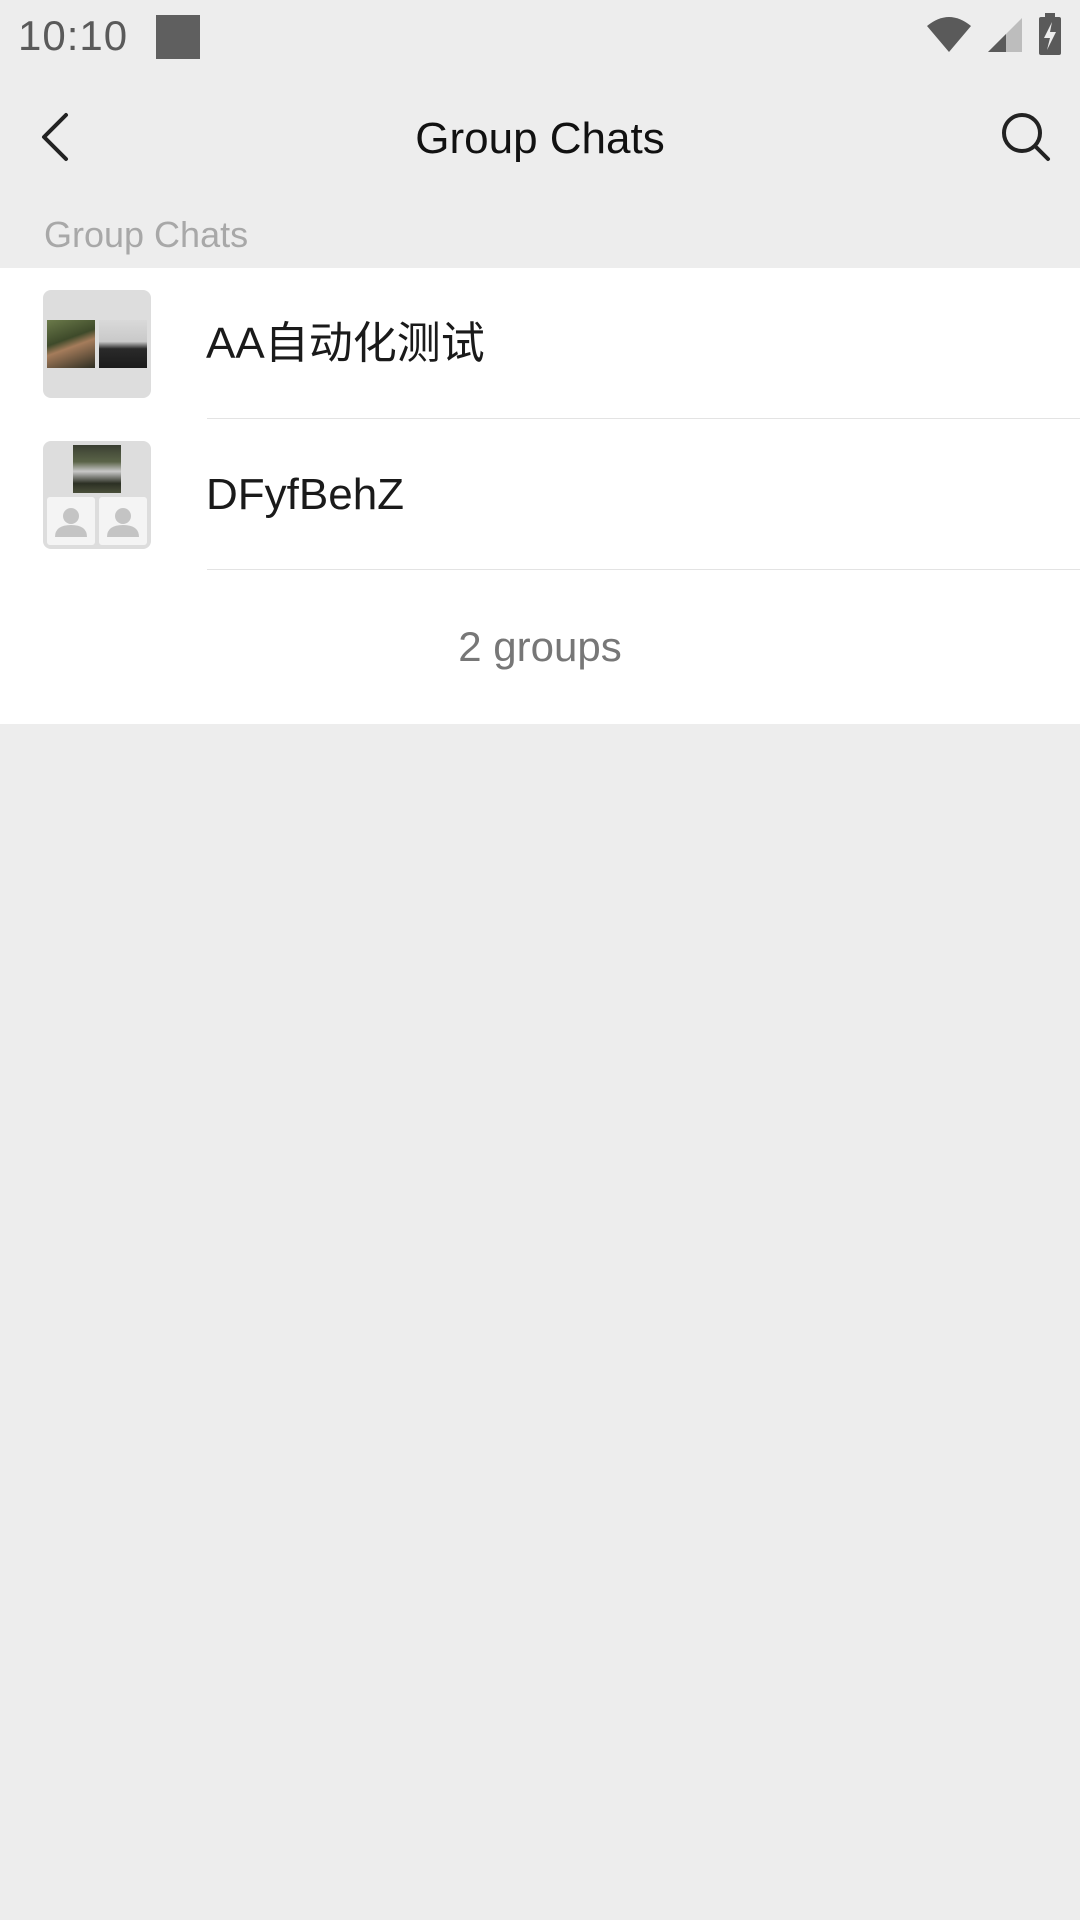 The image size is (1080, 1920). I want to click on group-name: DFyfBehZ, so click(305, 494).